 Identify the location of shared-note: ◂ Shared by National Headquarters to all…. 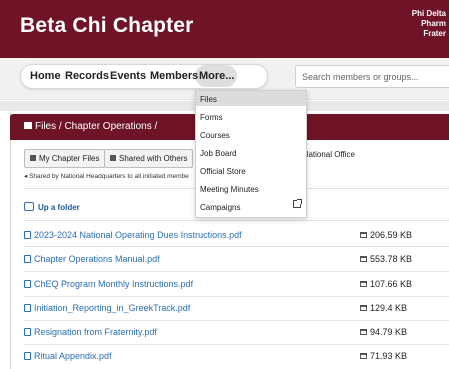
(106, 176).